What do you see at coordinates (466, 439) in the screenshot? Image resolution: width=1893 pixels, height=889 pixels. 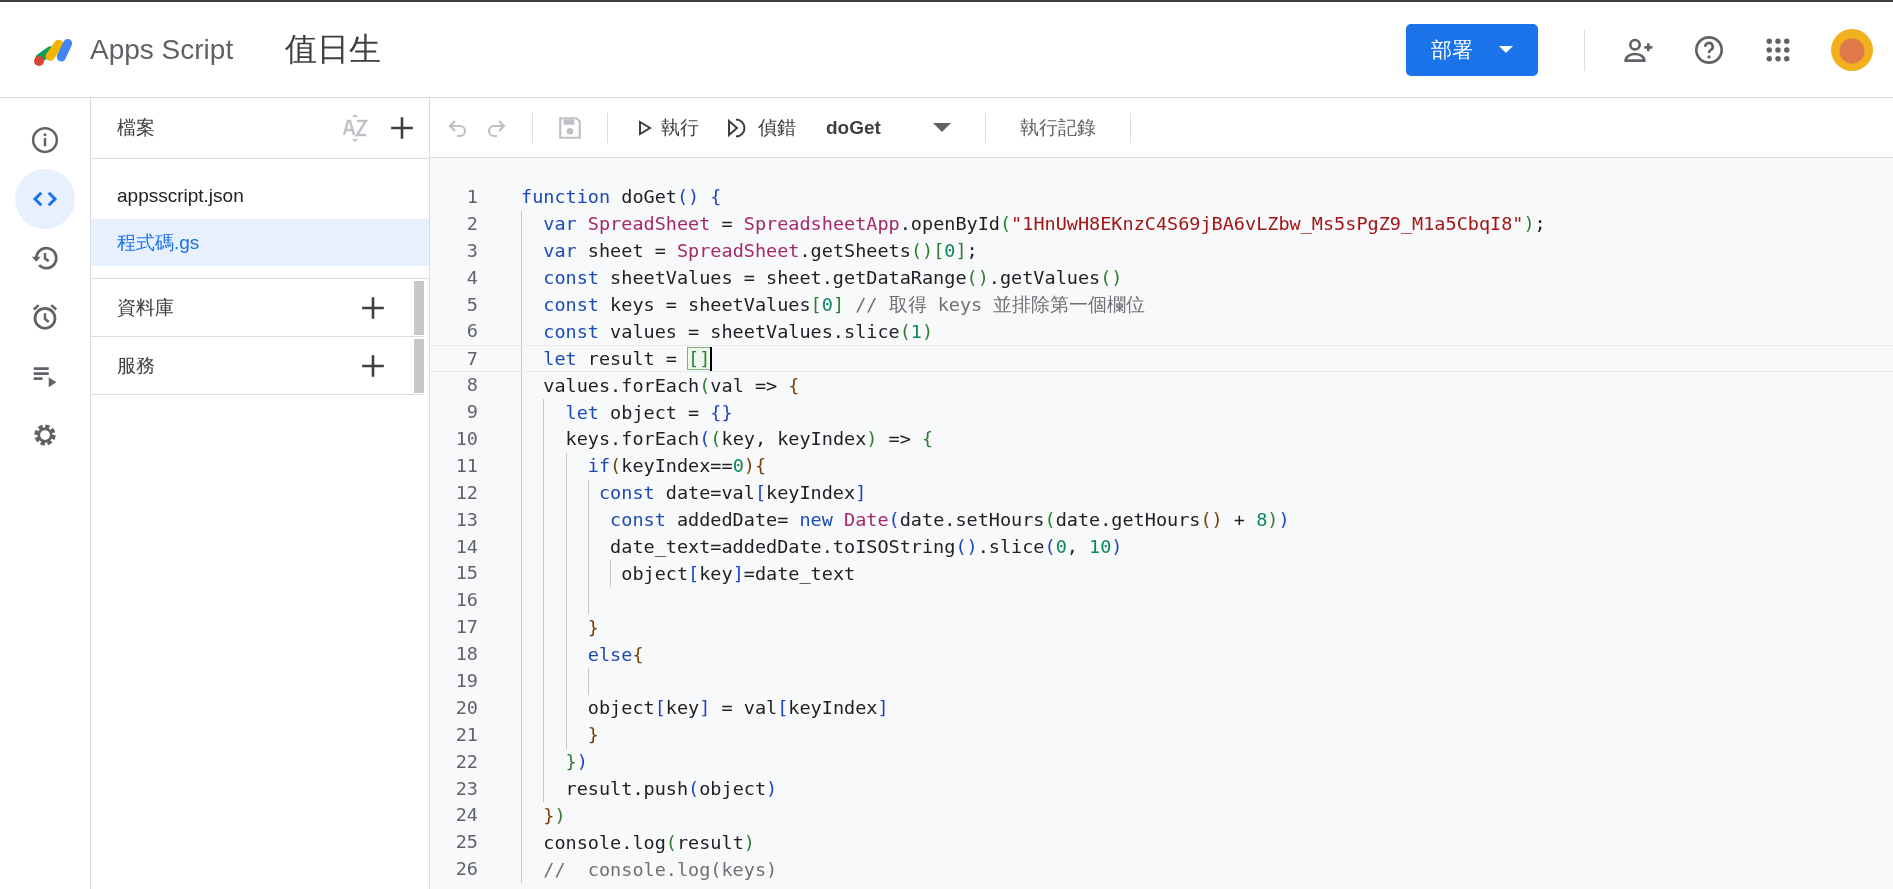 I see `line-number: 10` at bounding box center [466, 439].